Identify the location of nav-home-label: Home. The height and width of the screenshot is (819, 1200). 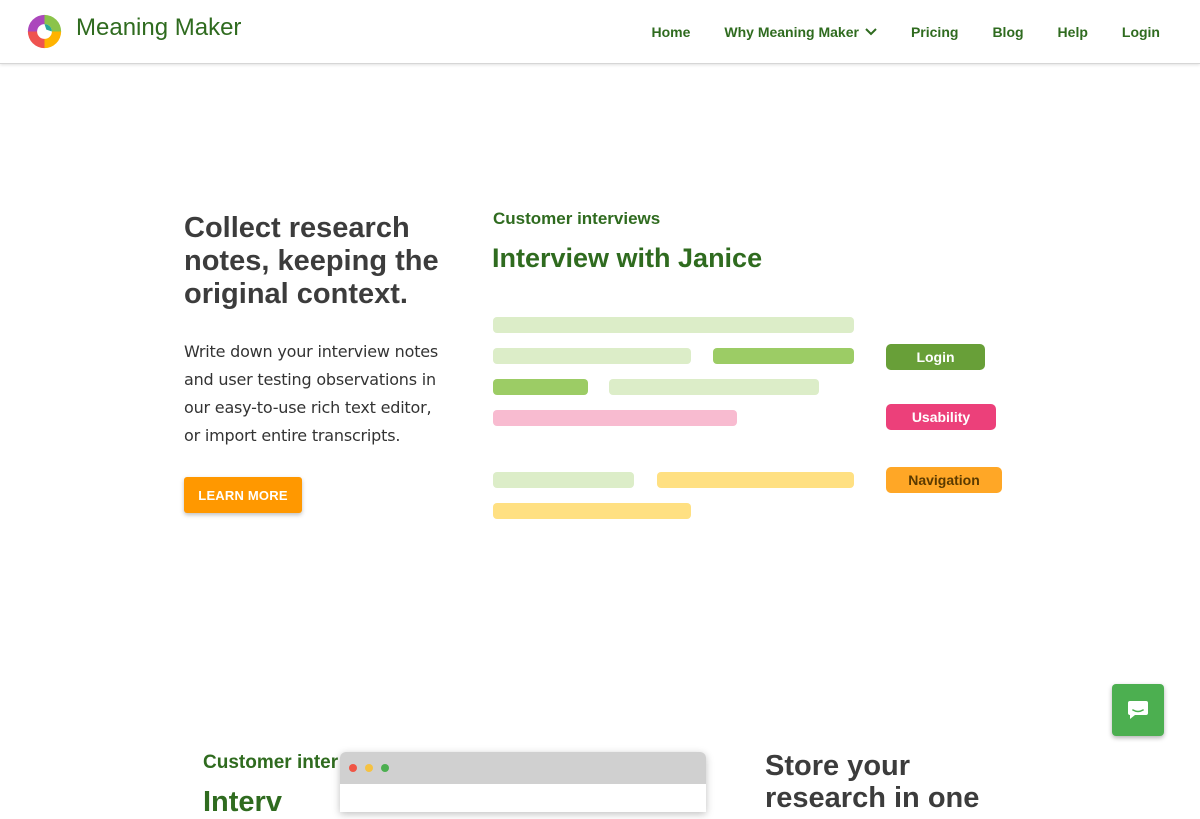
(671, 32).